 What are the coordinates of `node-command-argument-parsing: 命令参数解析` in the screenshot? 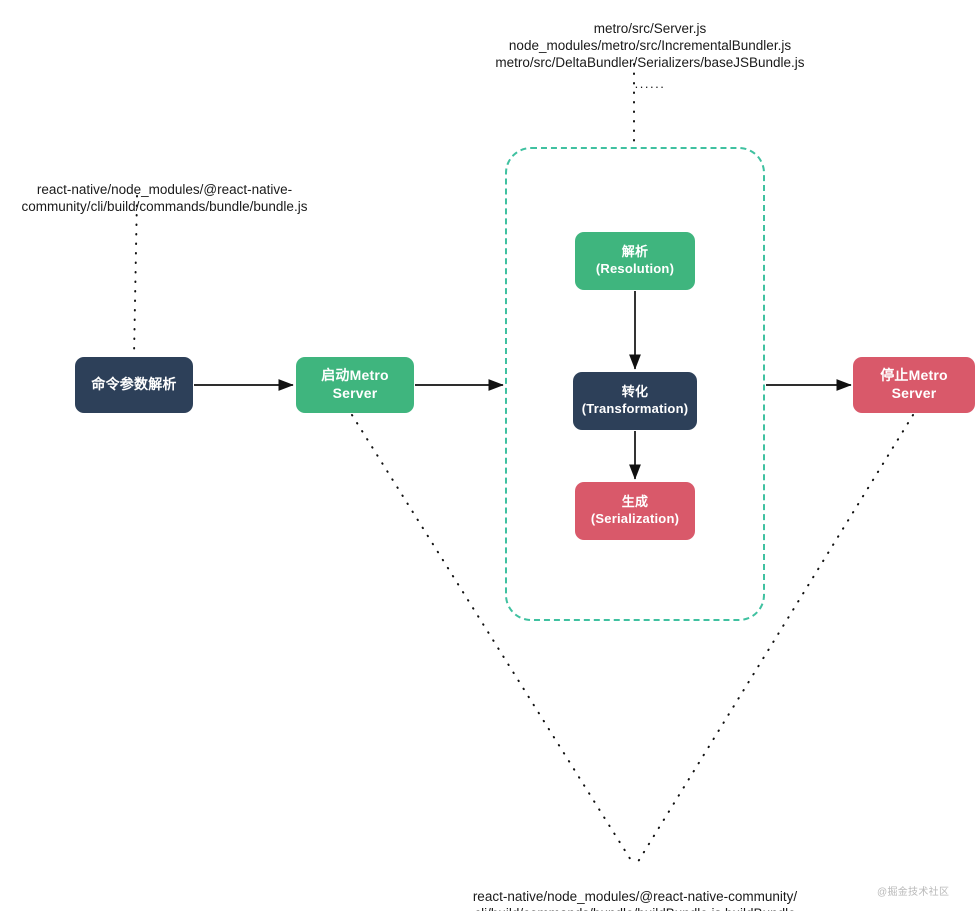 It's located at (134, 385).